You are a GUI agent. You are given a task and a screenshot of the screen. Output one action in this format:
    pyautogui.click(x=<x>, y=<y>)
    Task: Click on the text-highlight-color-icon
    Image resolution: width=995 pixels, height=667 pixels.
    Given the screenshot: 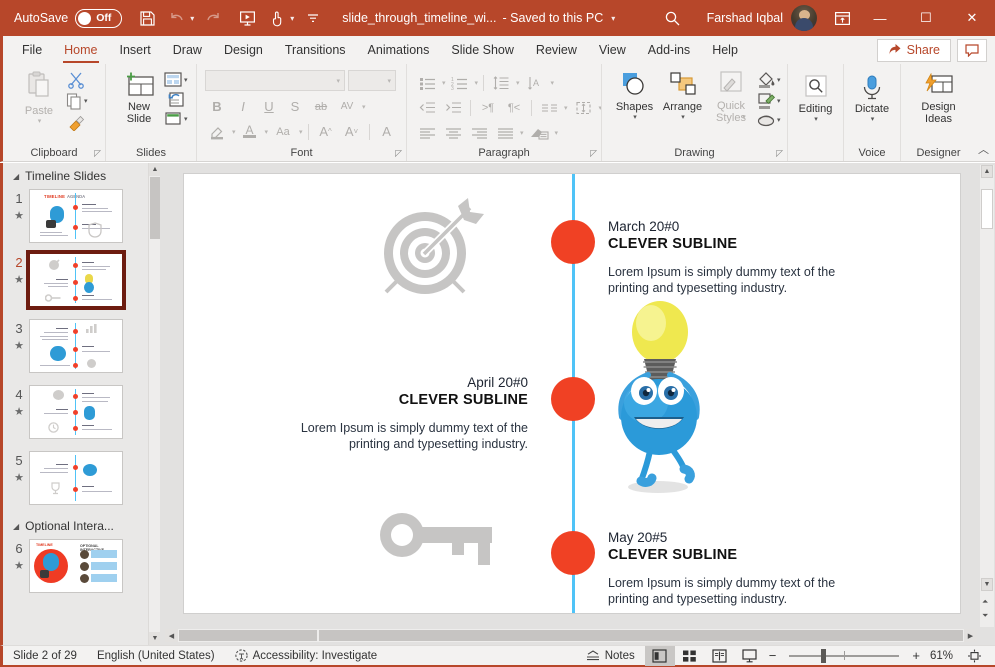 What is the action you would take?
    pyautogui.click(x=217, y=131)
    